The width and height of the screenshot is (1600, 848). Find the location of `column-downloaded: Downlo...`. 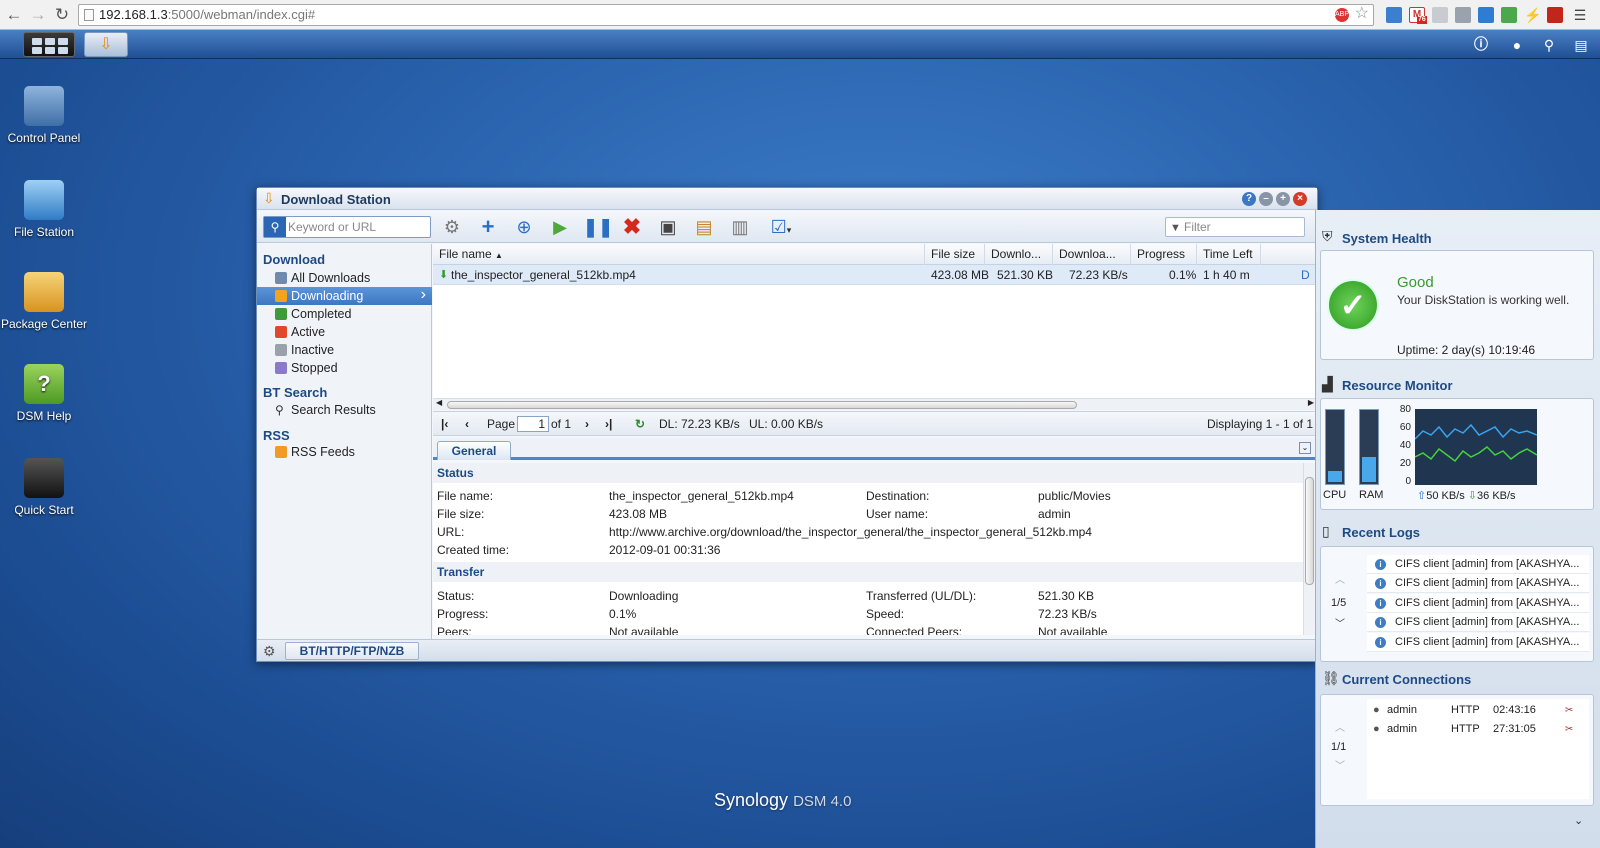

column-downloaded: Downlo... is located at coordinates (1019, 254).